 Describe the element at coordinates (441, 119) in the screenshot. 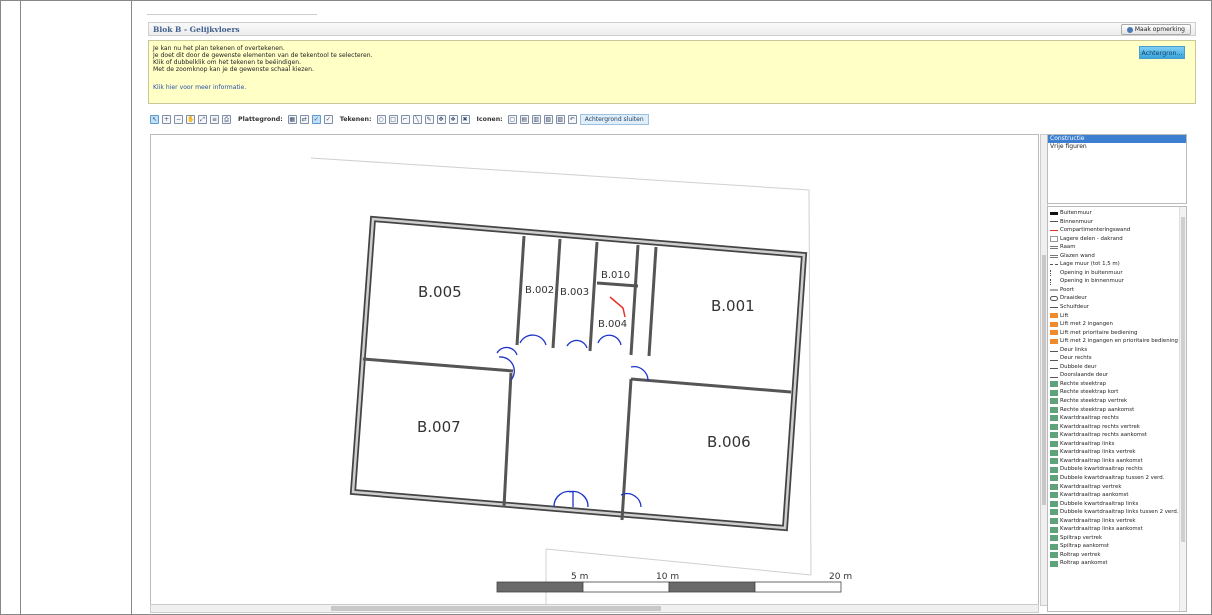

I see `move-icon: ✥` at that location.